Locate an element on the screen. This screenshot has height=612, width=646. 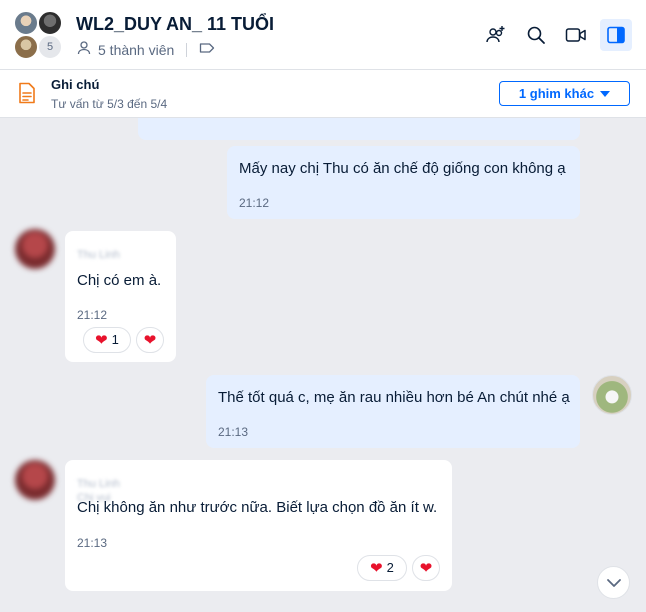
more-pins-button: 1 ghim khác is located at coordinates (564, 93).